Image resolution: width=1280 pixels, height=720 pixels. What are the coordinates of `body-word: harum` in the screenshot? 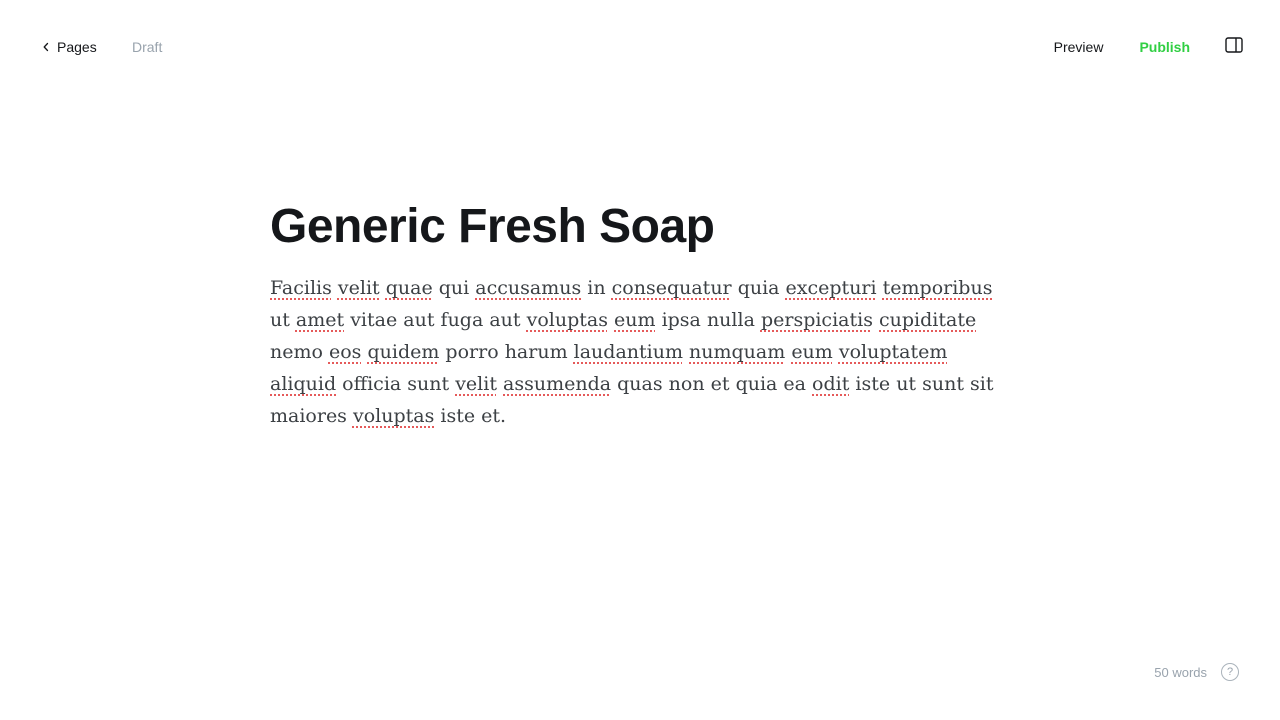 It's located at (536, 352).